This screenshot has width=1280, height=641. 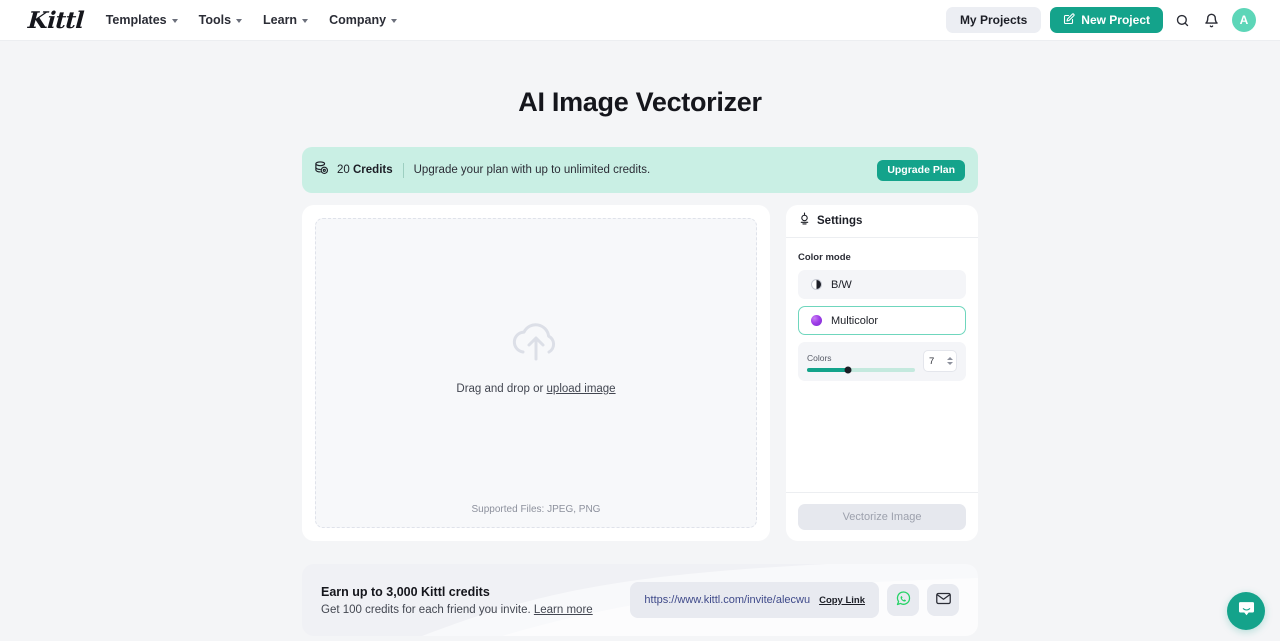 What do you see at coordinates (824, 257) in the screenshot?
I see `color-mode-label: Color mode` at bounding box center [824, 257].